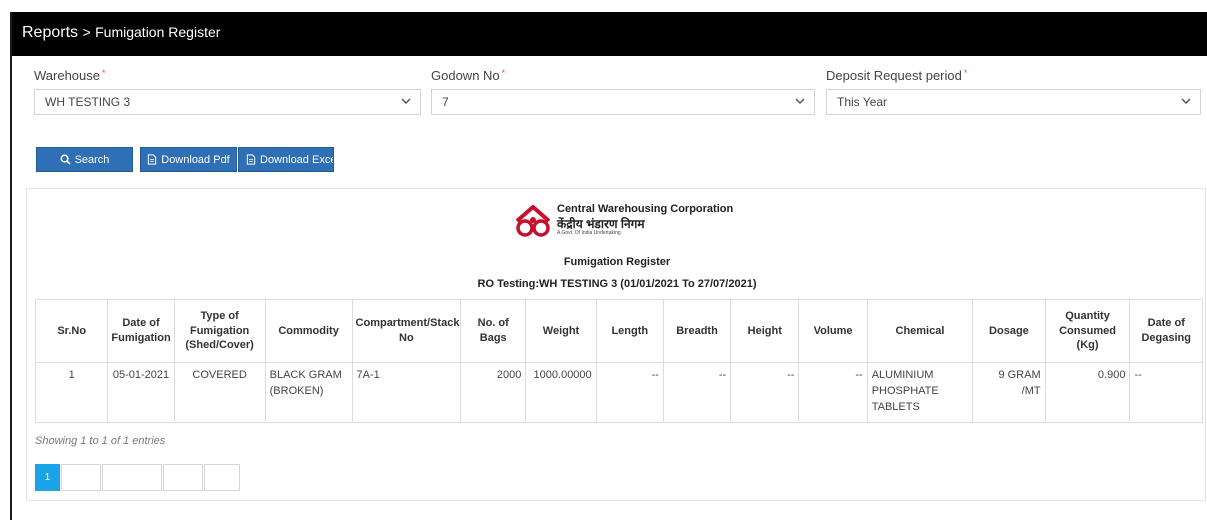 The width and height of the screenshot is (1207, 520). I want to click on column-header: Compartment/Stack No, so click(406, 331).